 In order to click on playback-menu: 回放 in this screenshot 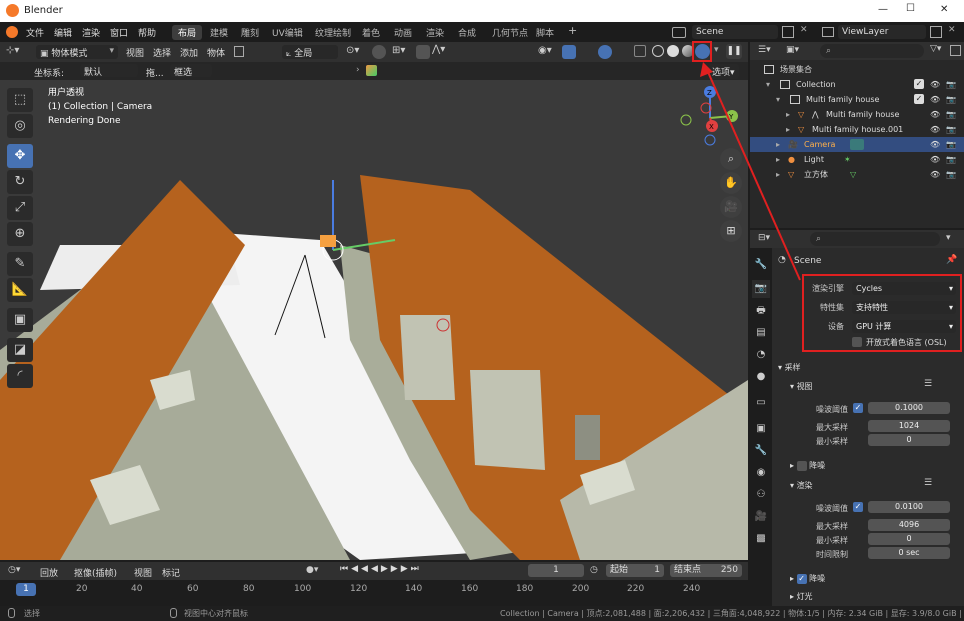, I will do `click(49, 572)`.